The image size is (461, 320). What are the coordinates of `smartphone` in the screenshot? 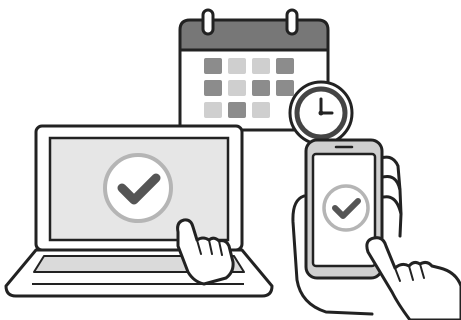 It's located at (347, 227).